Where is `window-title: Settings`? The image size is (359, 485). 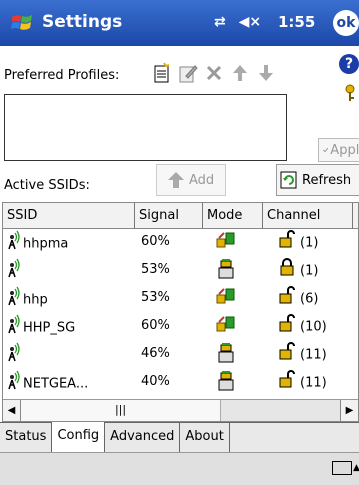
window-title: Settings is located at coordinates (82, 22).